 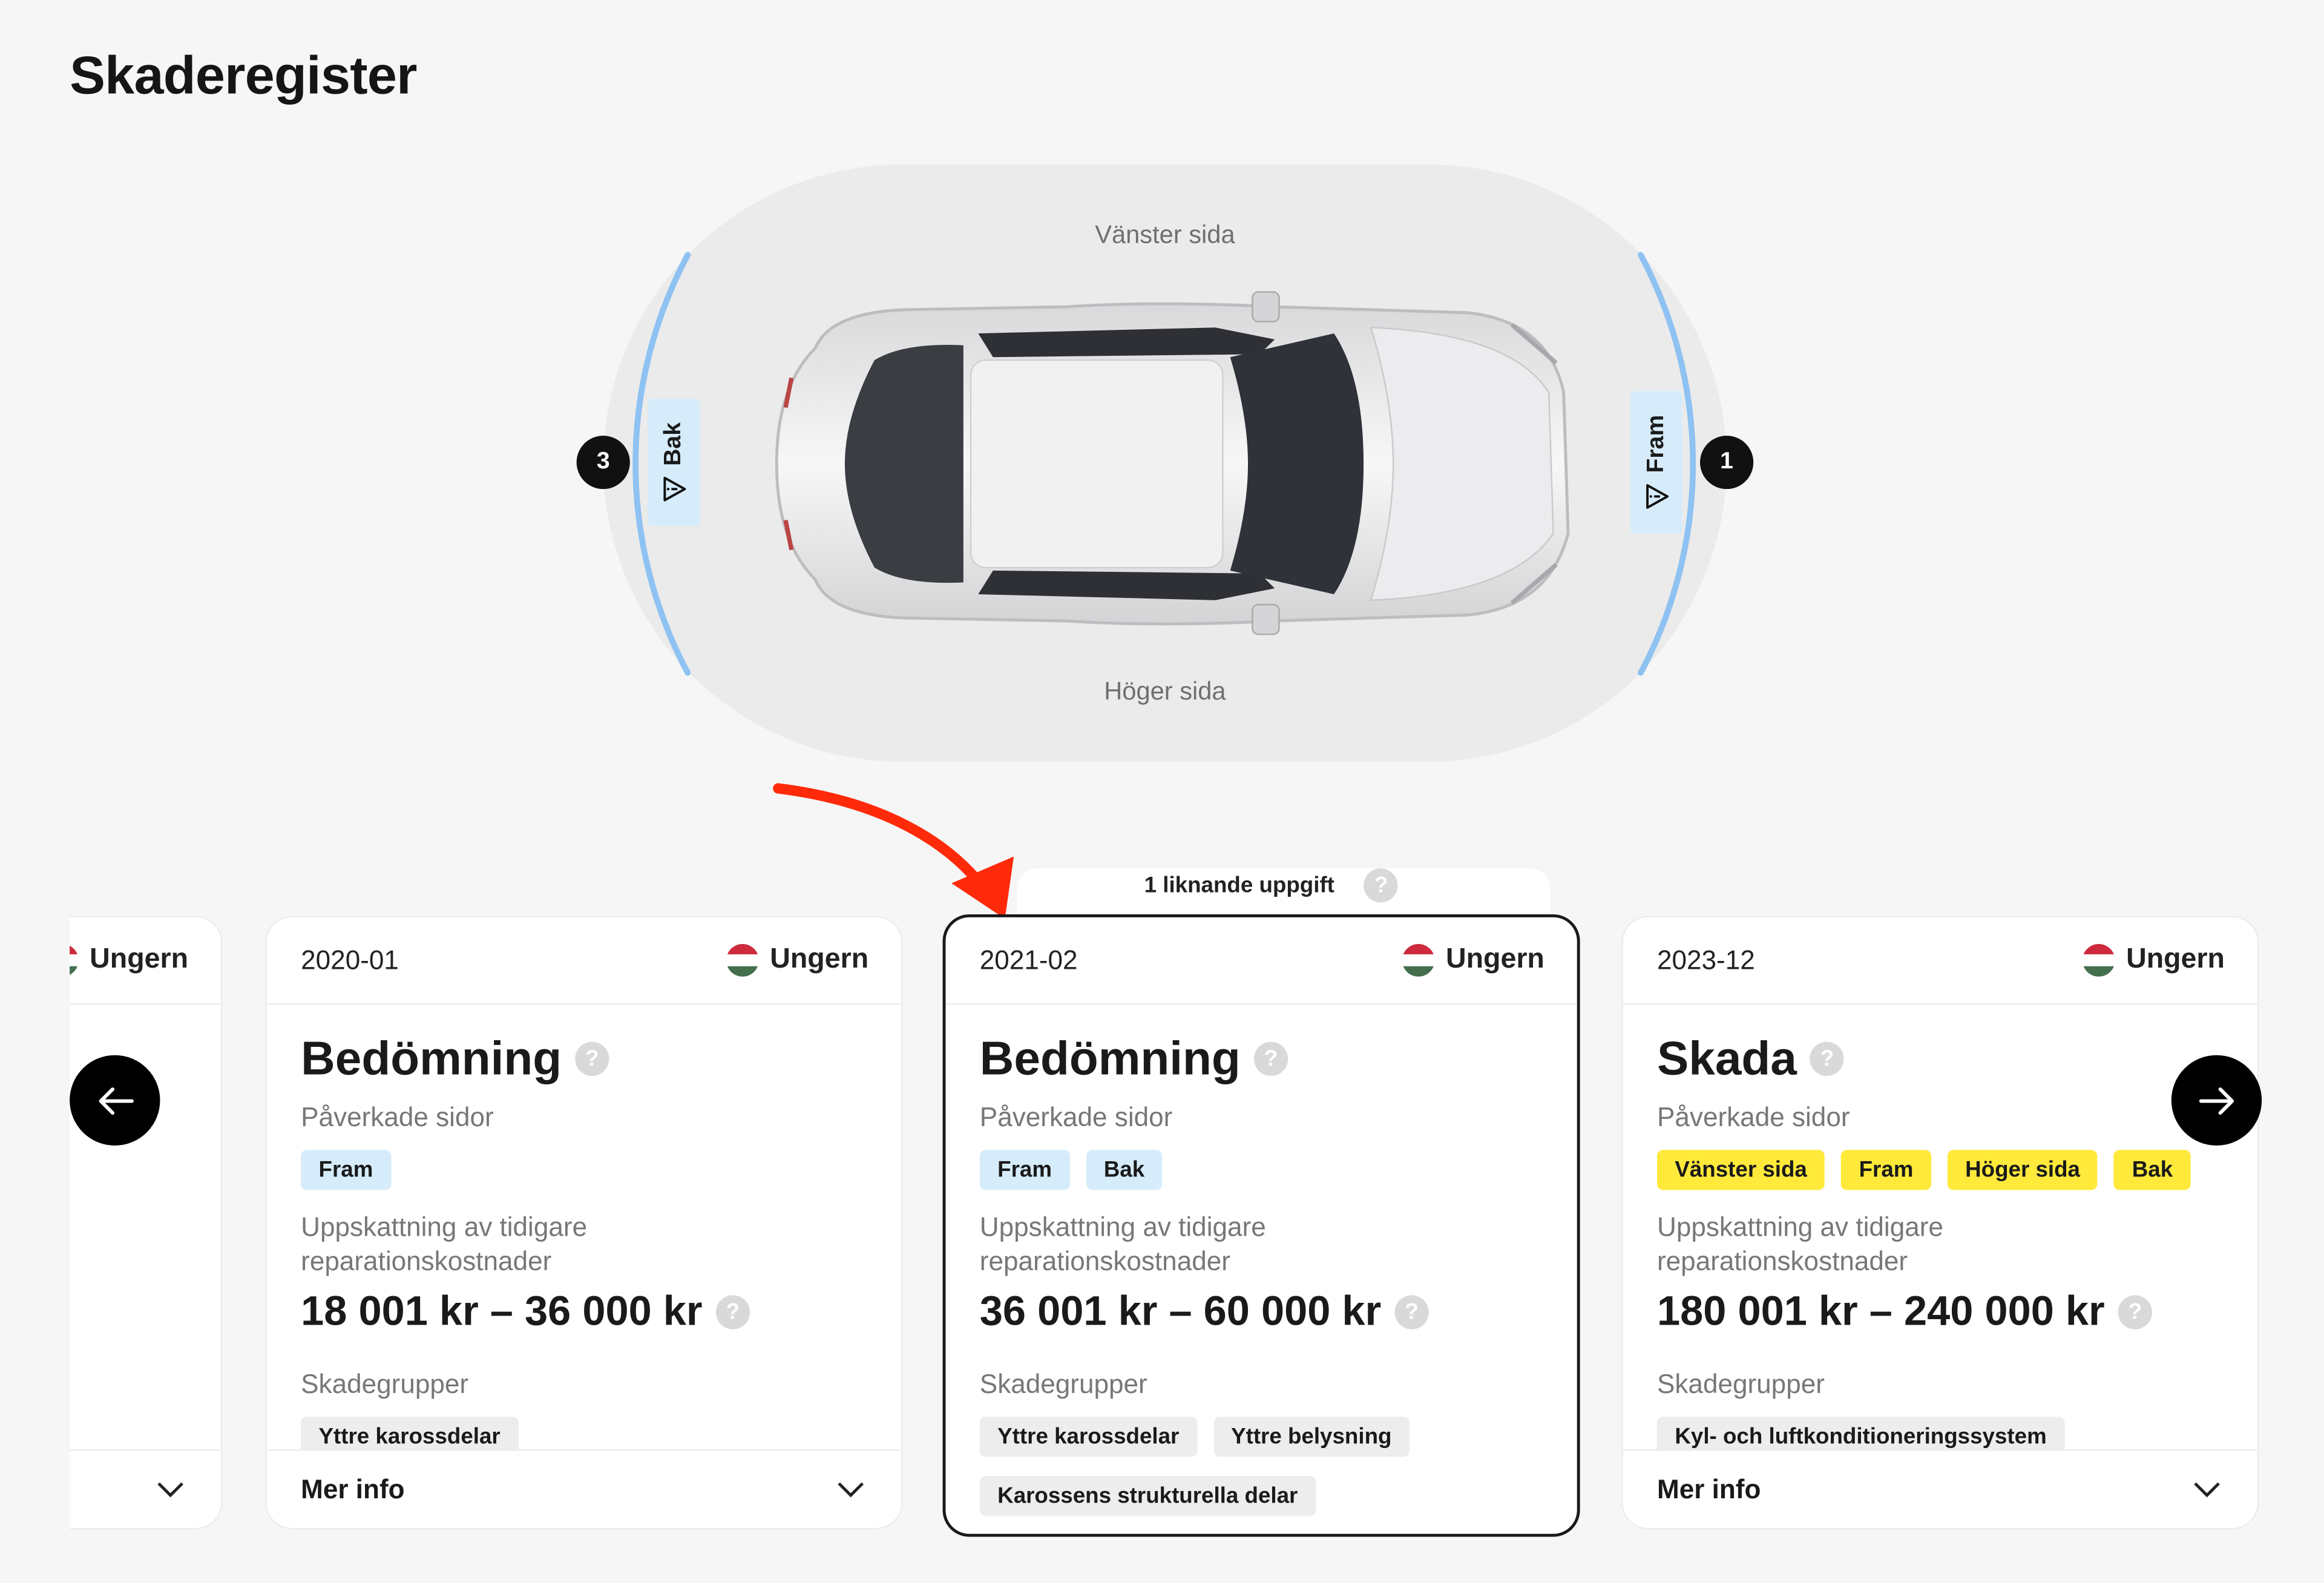 I want to click on rear-zone-label: Bak, so click(x=673, y=444).